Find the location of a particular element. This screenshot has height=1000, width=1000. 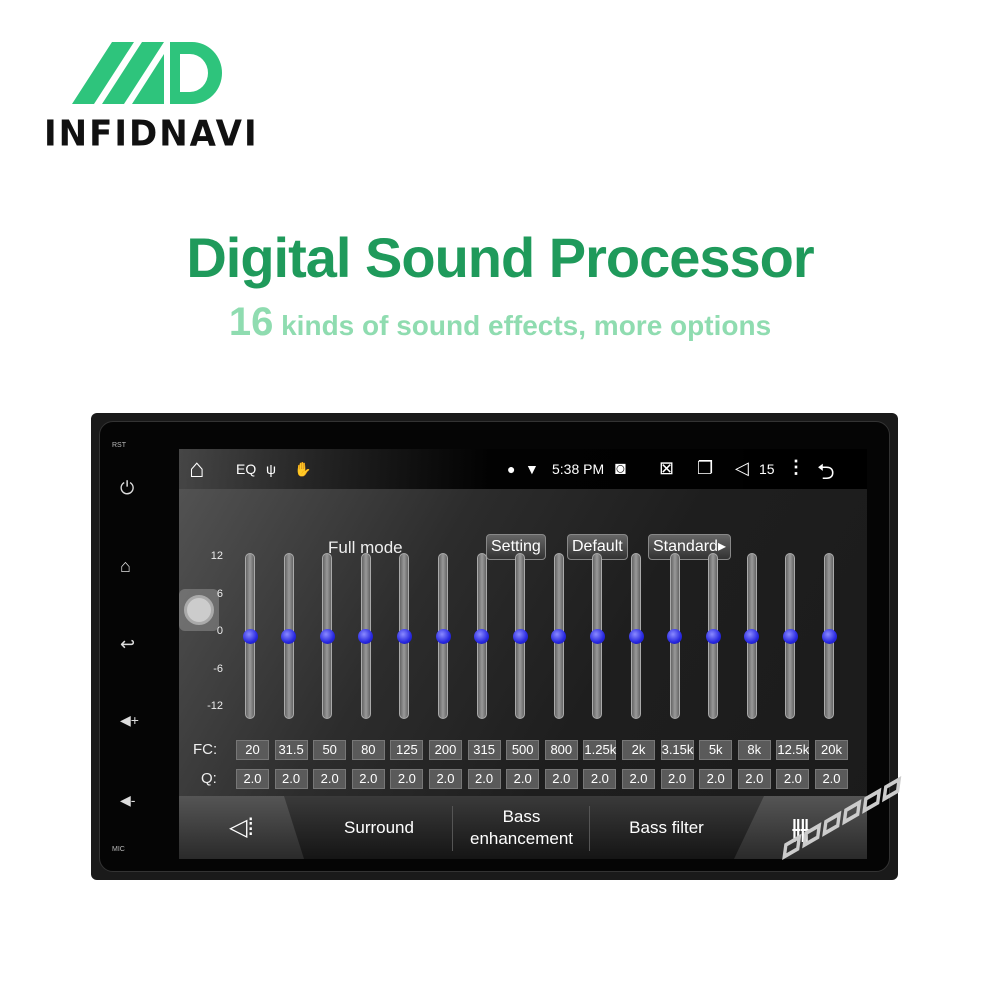

mic-label: MIC is located at coordinates (118, 849).